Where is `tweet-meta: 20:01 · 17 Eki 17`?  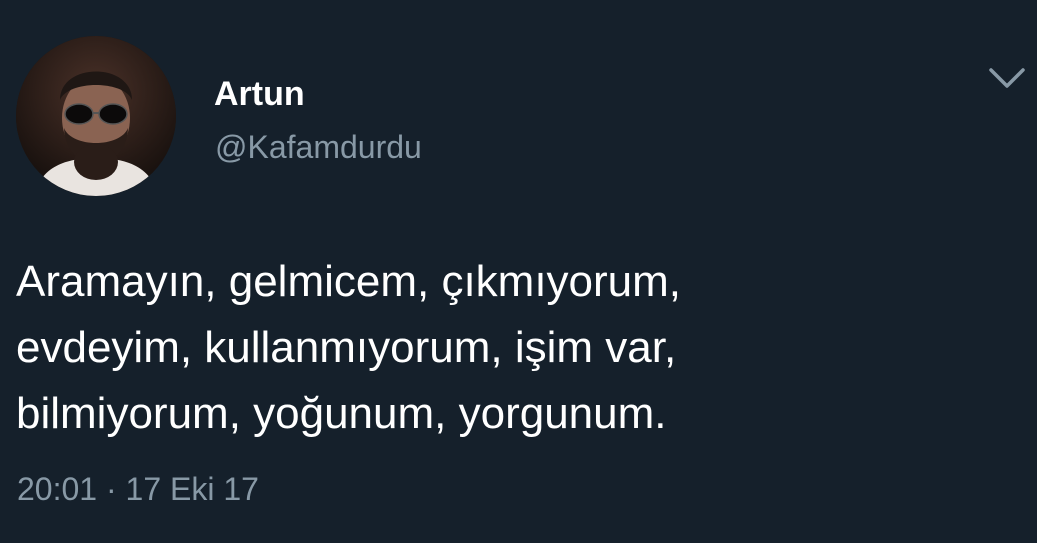 tweet-meta: 20:01 · 17 Eki 17 is located at coordinates (138, 489).